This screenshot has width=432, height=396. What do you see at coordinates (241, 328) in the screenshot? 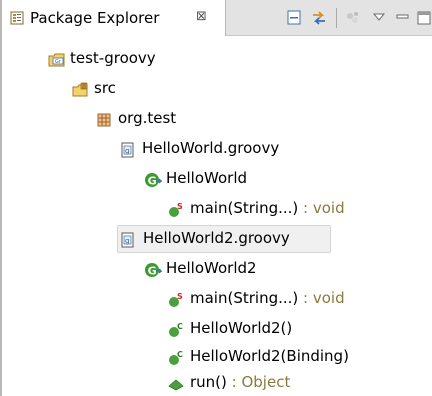
I see `method-name: HelloWorld2()` at bounding box center [241, 328].